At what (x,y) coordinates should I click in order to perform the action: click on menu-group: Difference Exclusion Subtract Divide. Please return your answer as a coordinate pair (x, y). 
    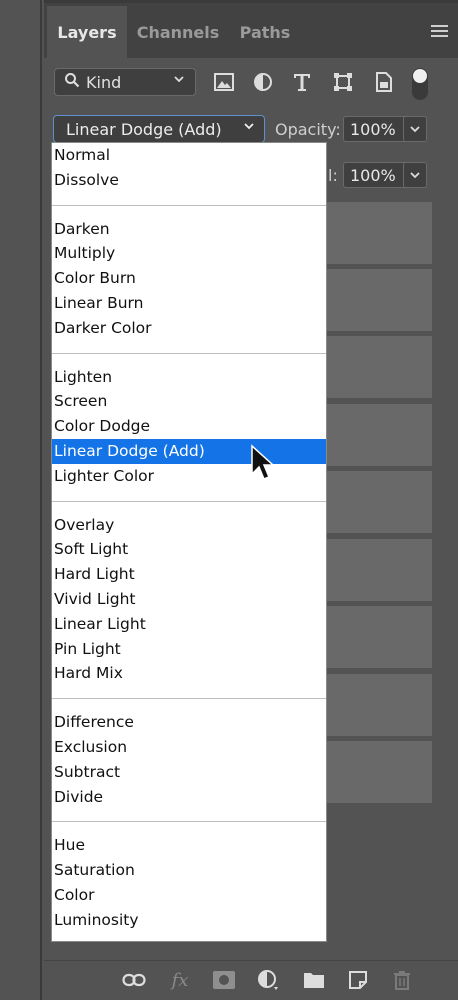
    Looking at the image, I should click on (189, 759).